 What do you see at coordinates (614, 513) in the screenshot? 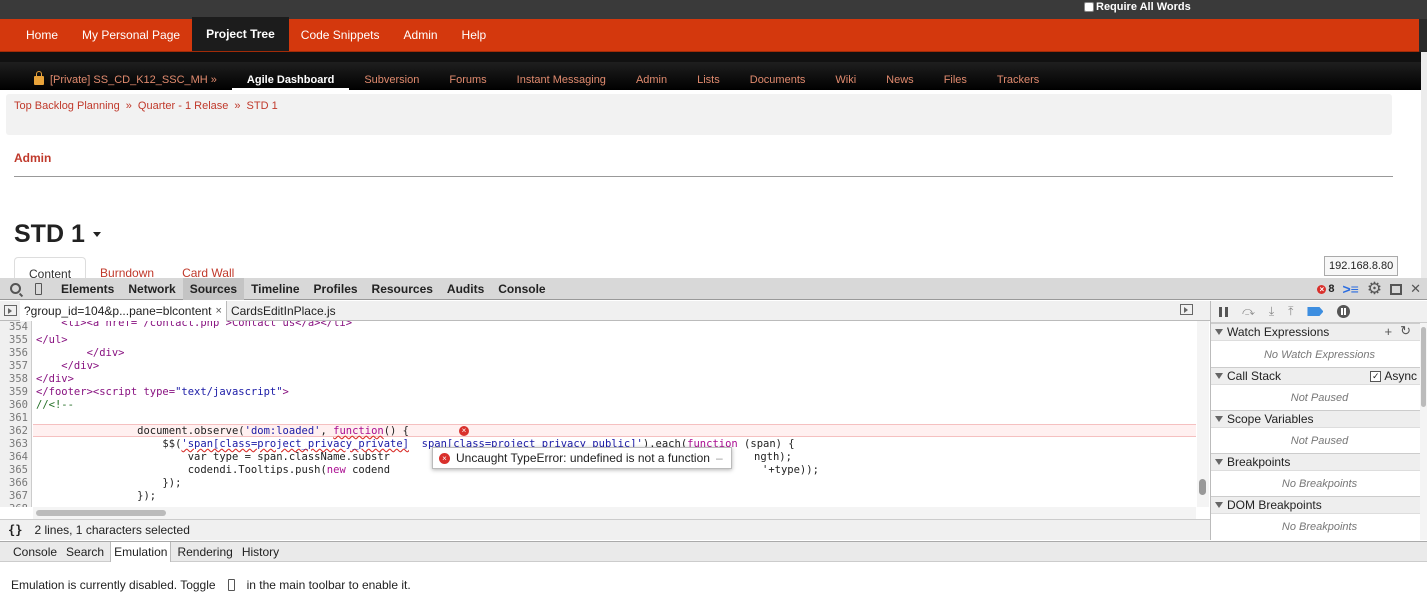
I see `editor-horizontal-scrollbar` at bounding box center [614, 513].